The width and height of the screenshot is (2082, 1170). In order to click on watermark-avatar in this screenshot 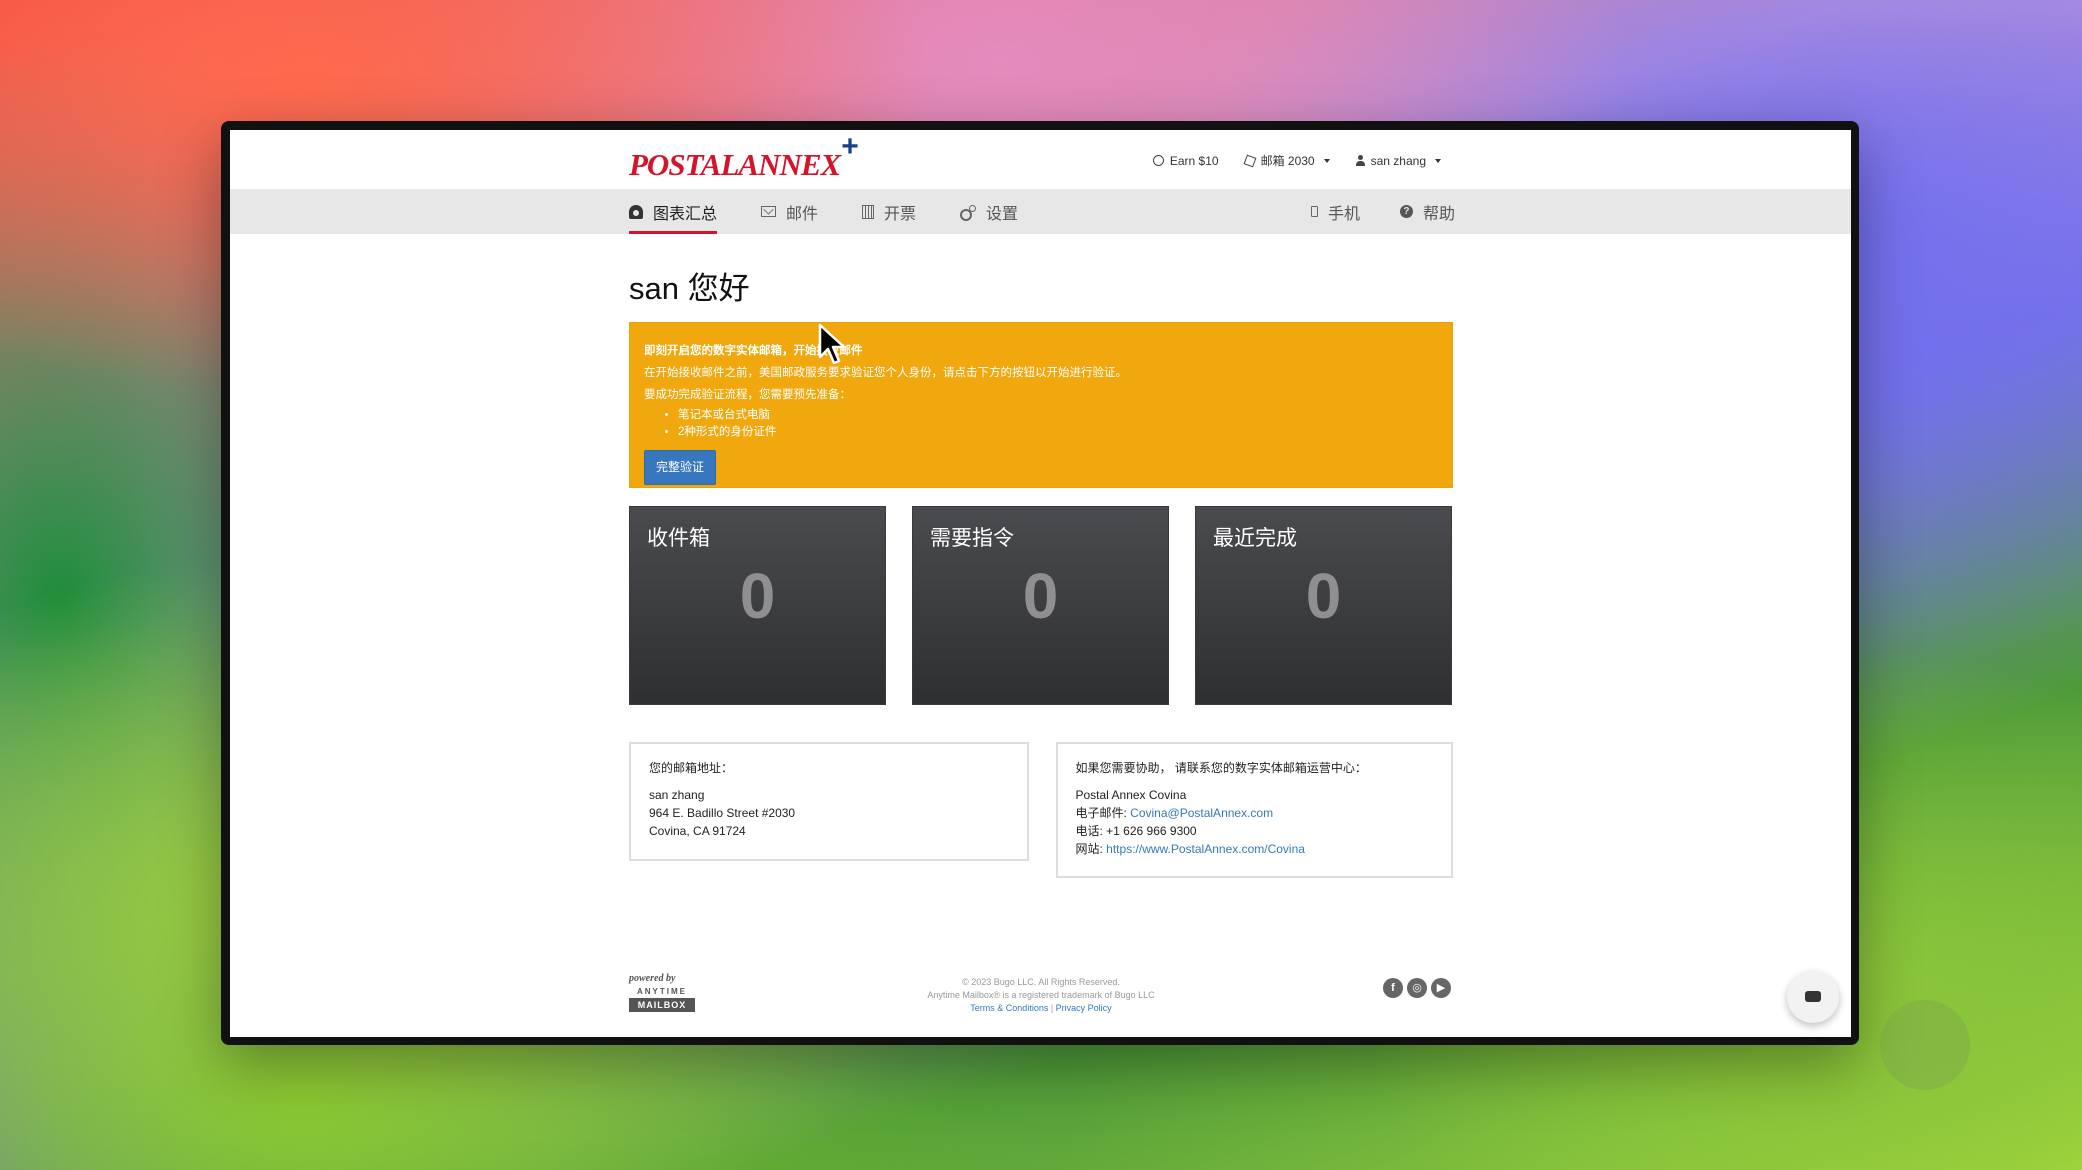, I will do `click(1925, 1045)`.